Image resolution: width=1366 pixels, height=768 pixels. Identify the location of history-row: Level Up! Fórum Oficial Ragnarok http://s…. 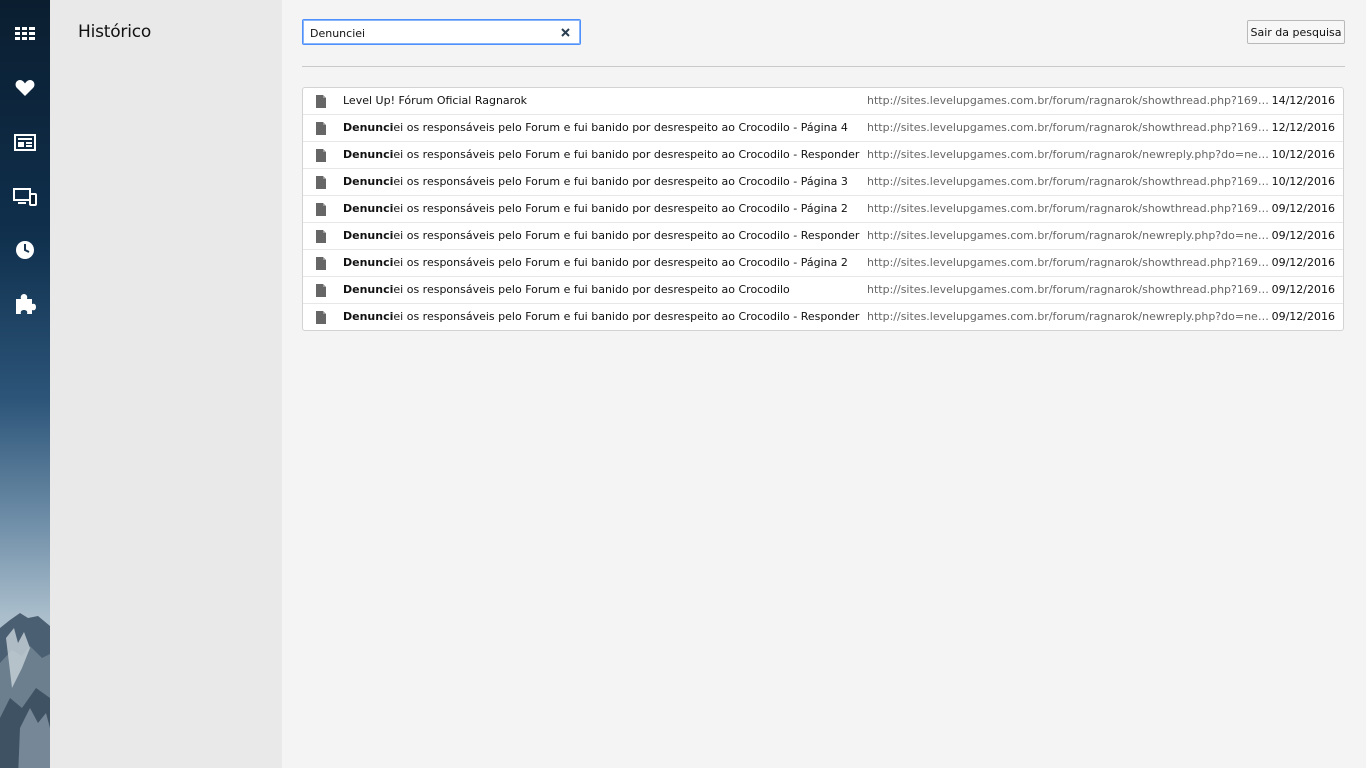
(823, 101).